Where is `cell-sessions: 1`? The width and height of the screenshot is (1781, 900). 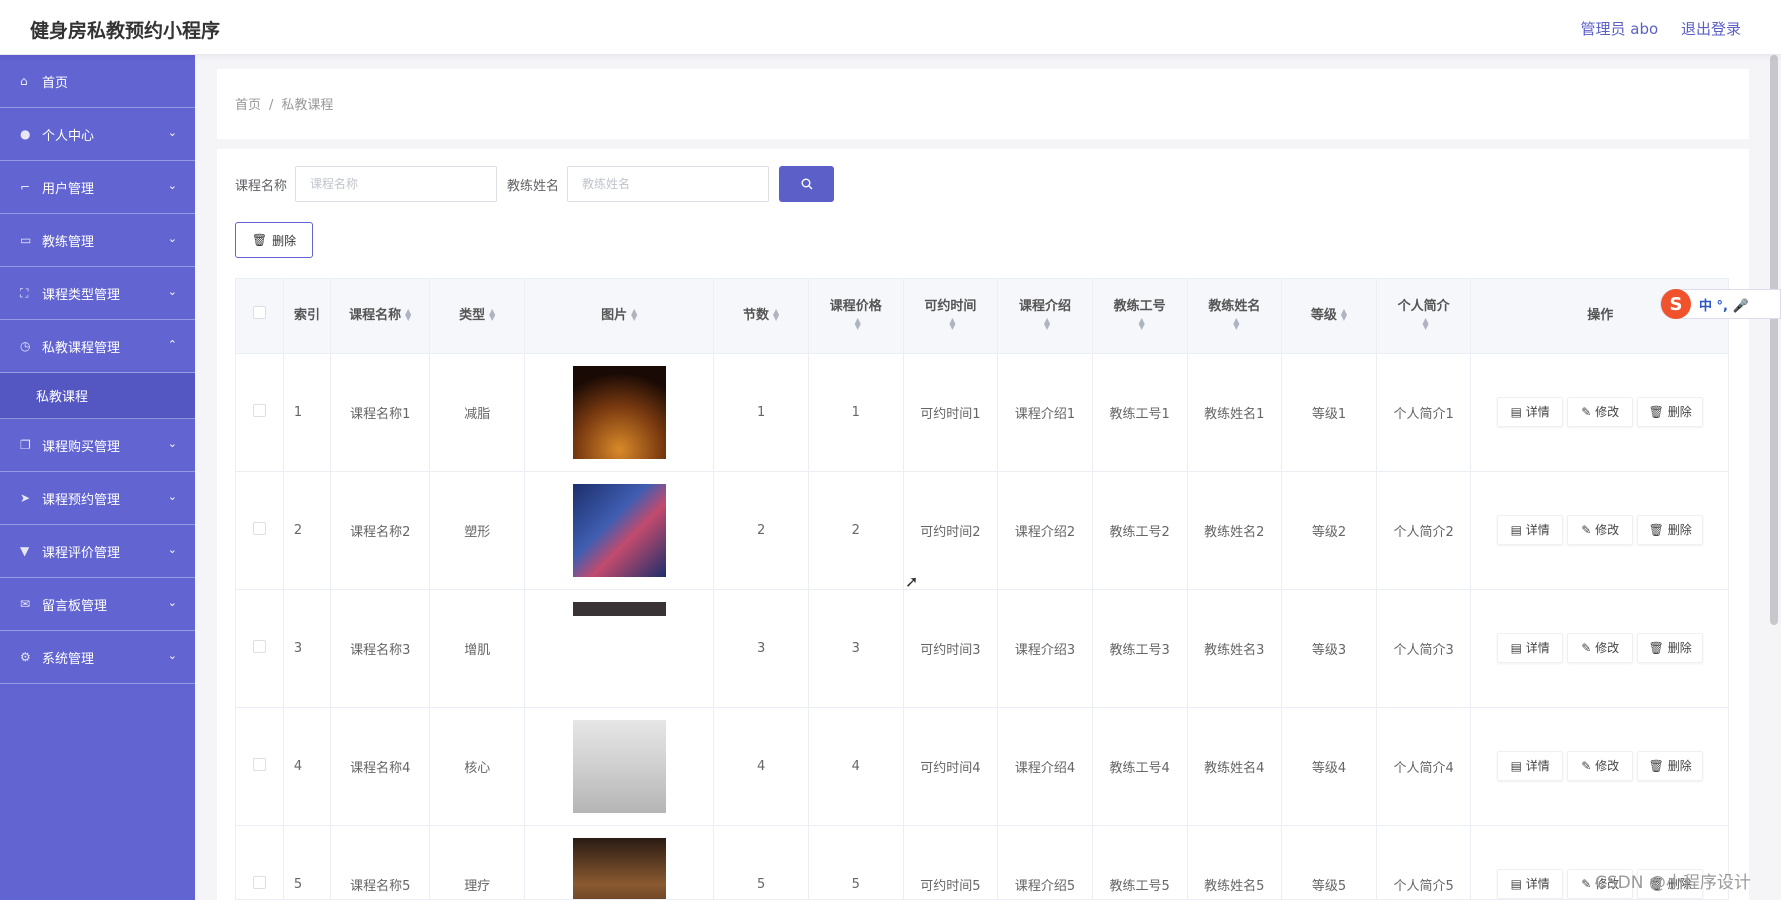 cell-sessions: 1 is located at coordinates (761, 412).